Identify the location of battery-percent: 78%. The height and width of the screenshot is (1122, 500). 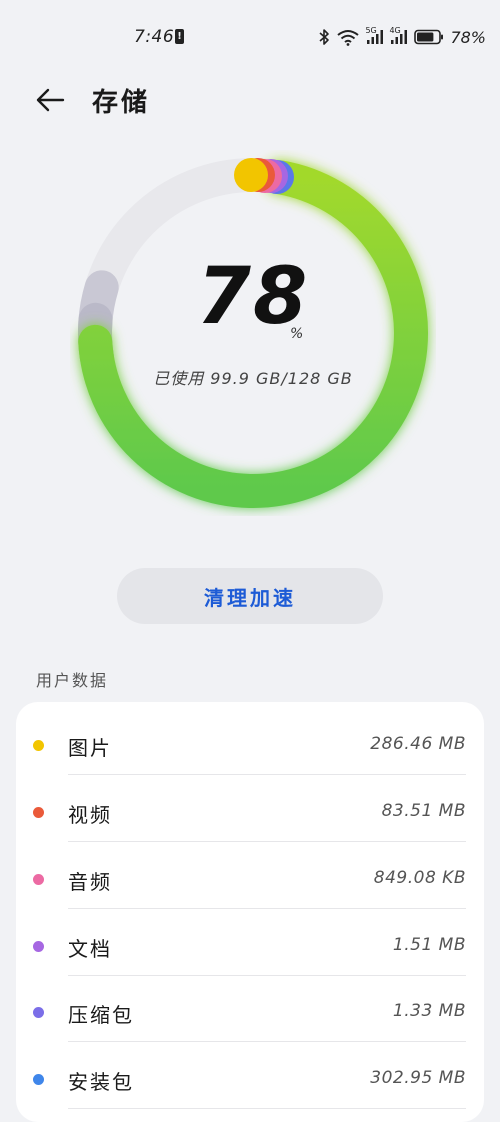
(468, 37).